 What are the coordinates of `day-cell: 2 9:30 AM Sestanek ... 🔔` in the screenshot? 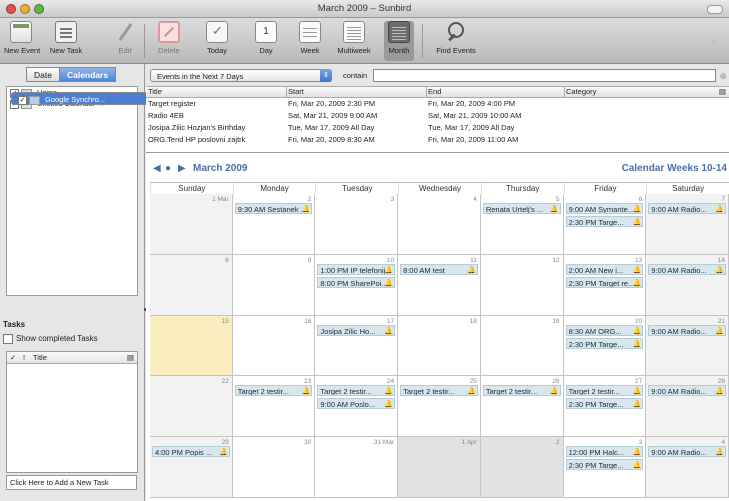 It's located at (274, 224).